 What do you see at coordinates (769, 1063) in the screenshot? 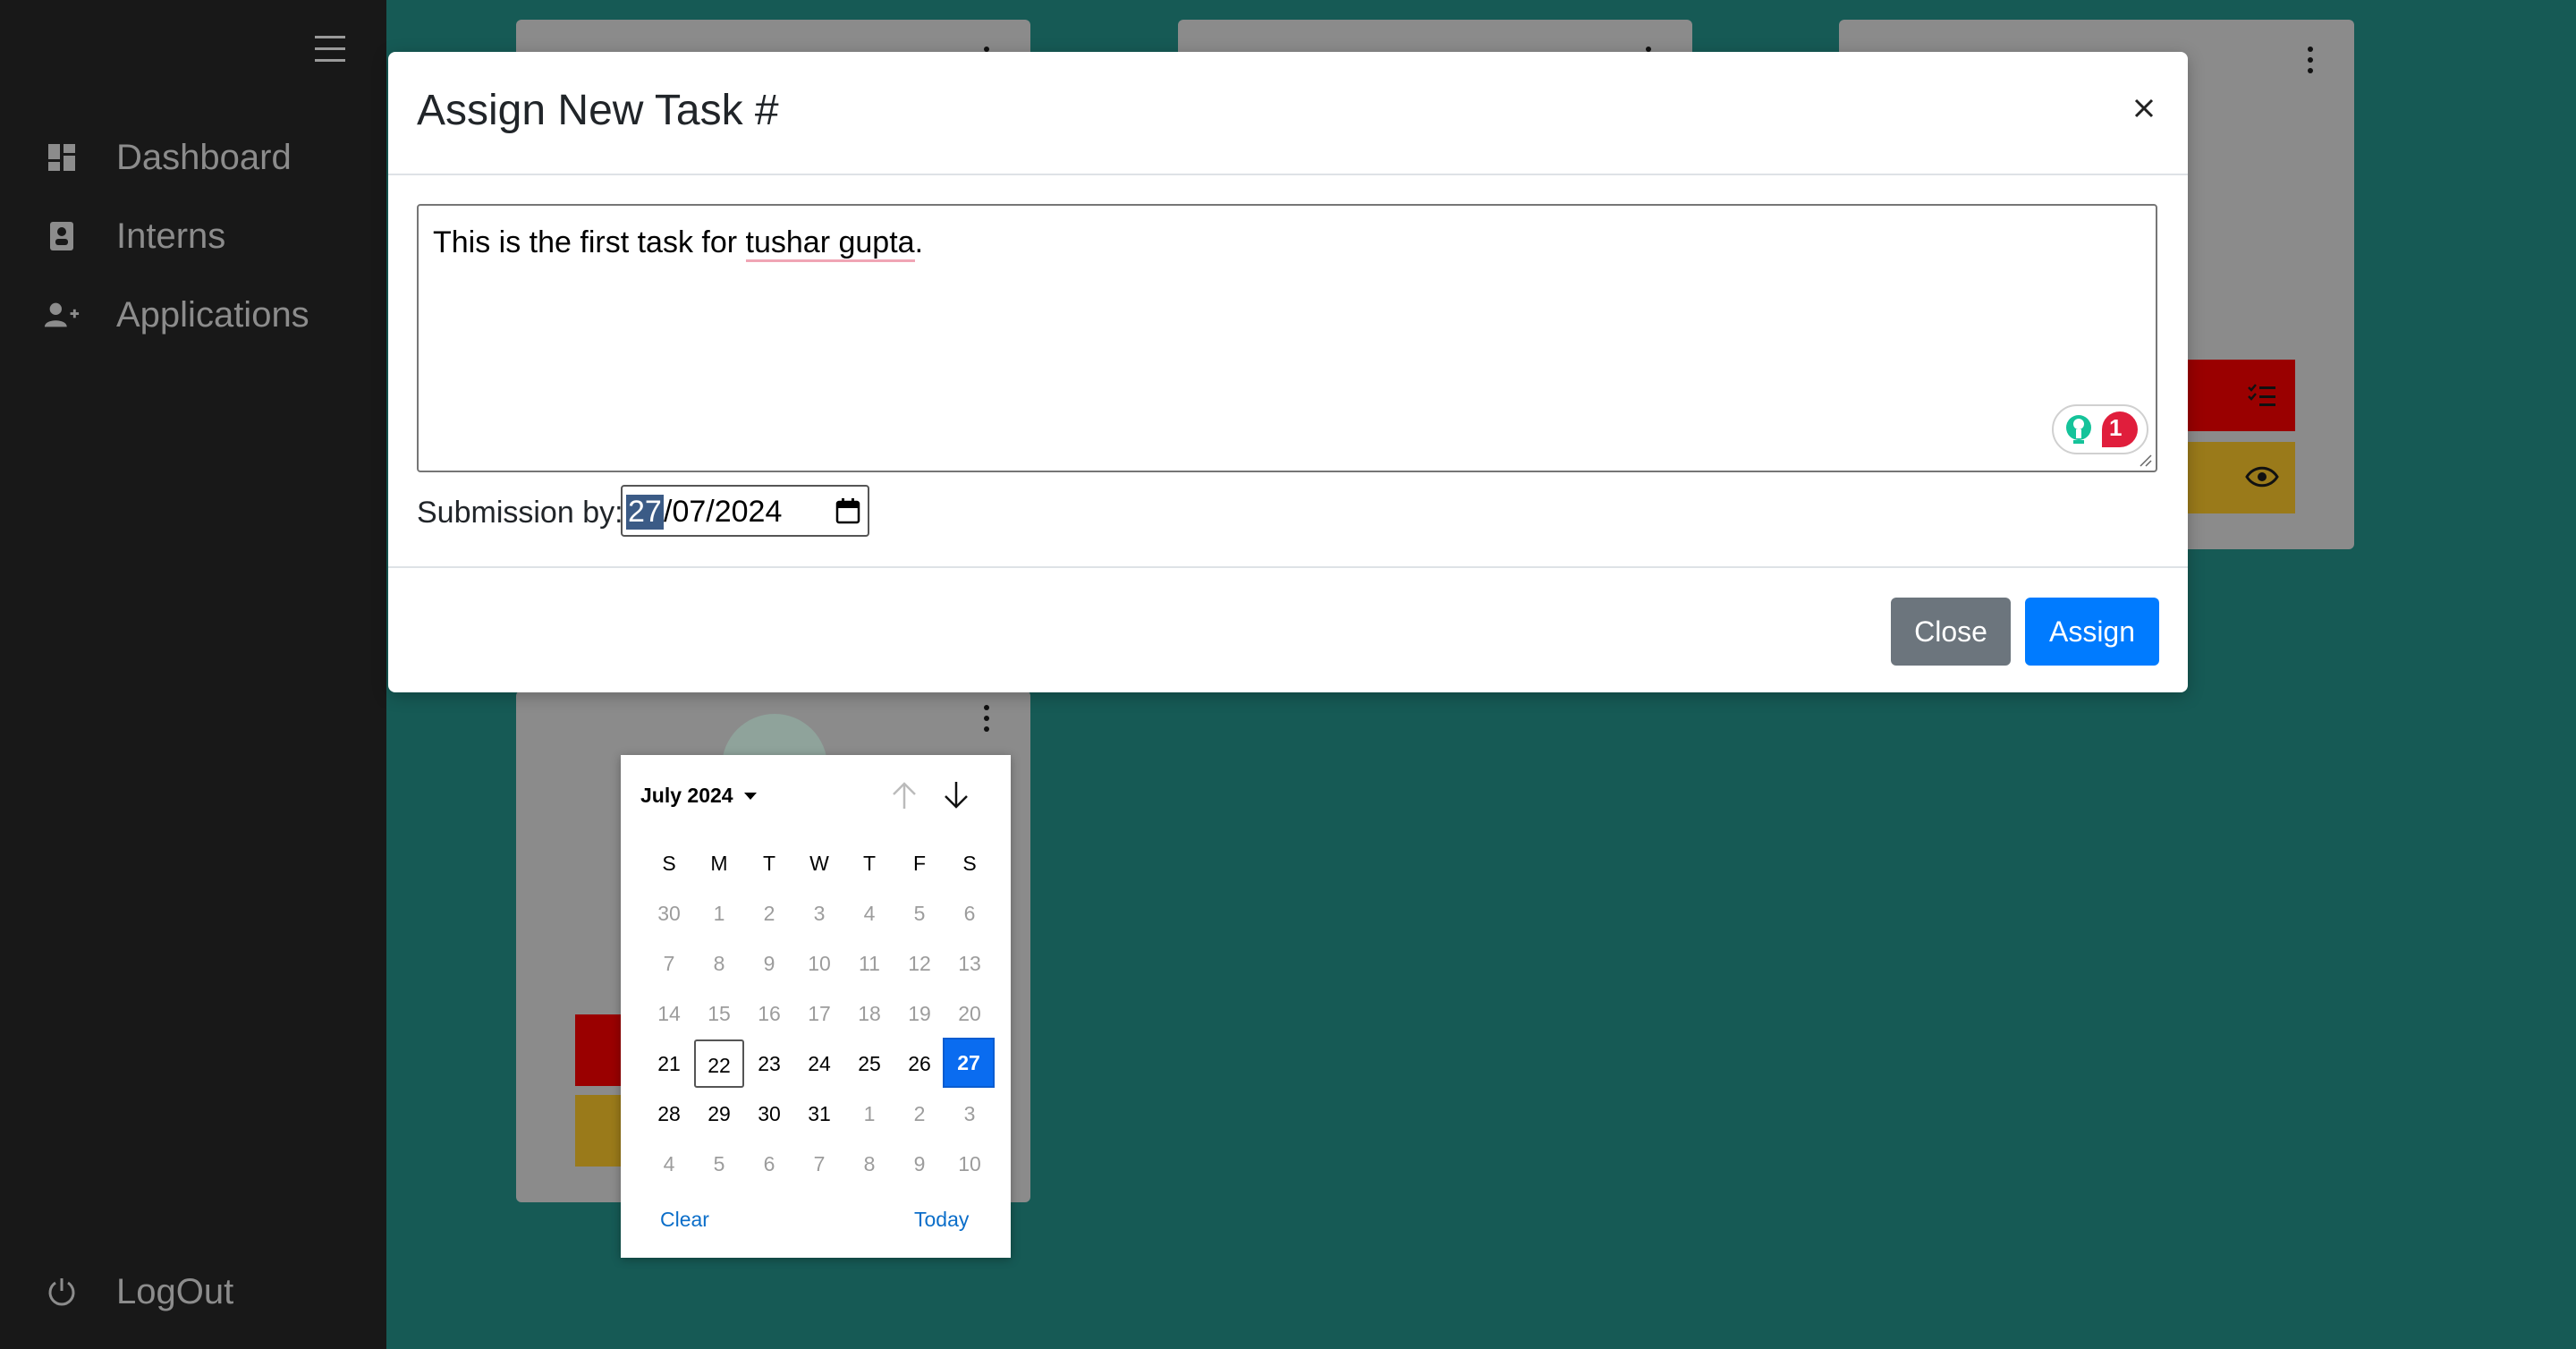
I see `calendar-day: 23` at bounding box center [769, 1063].